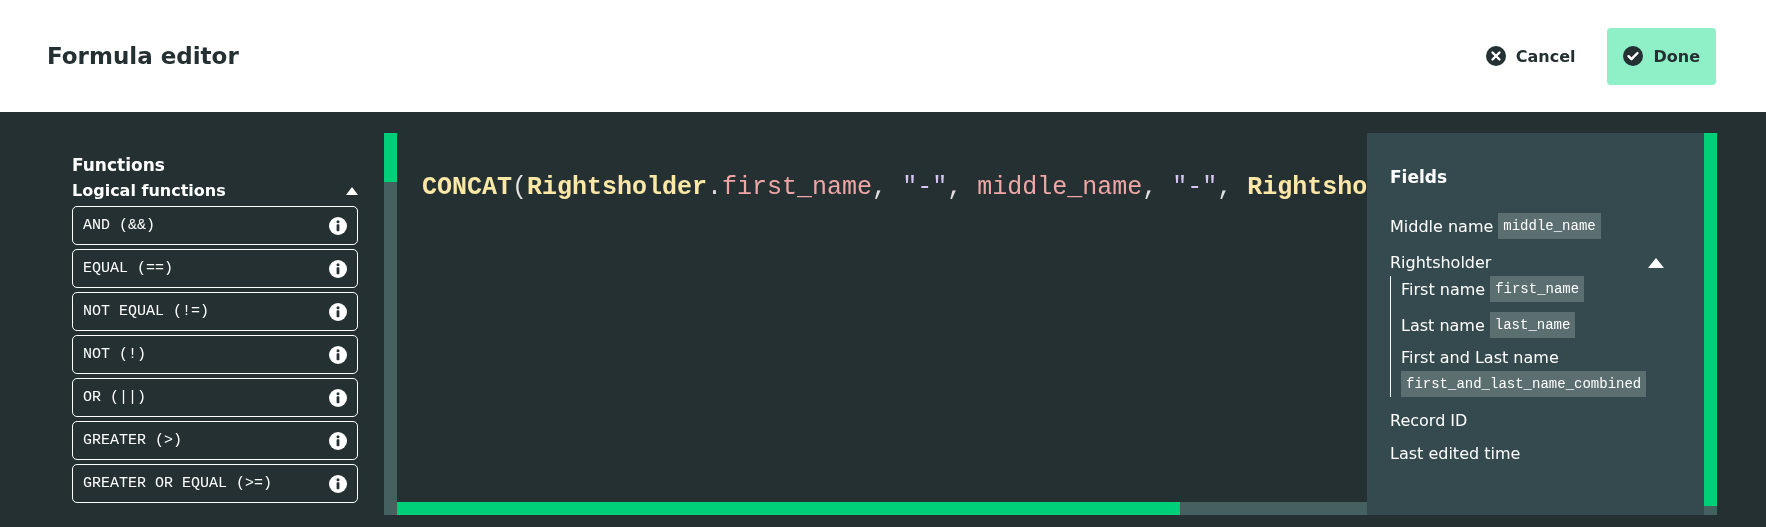 This screenshot has height=527, width=1766. Describe the element at coordinates (1429, 420) in the screenshot. I see `field-label: Record ID` at that location.